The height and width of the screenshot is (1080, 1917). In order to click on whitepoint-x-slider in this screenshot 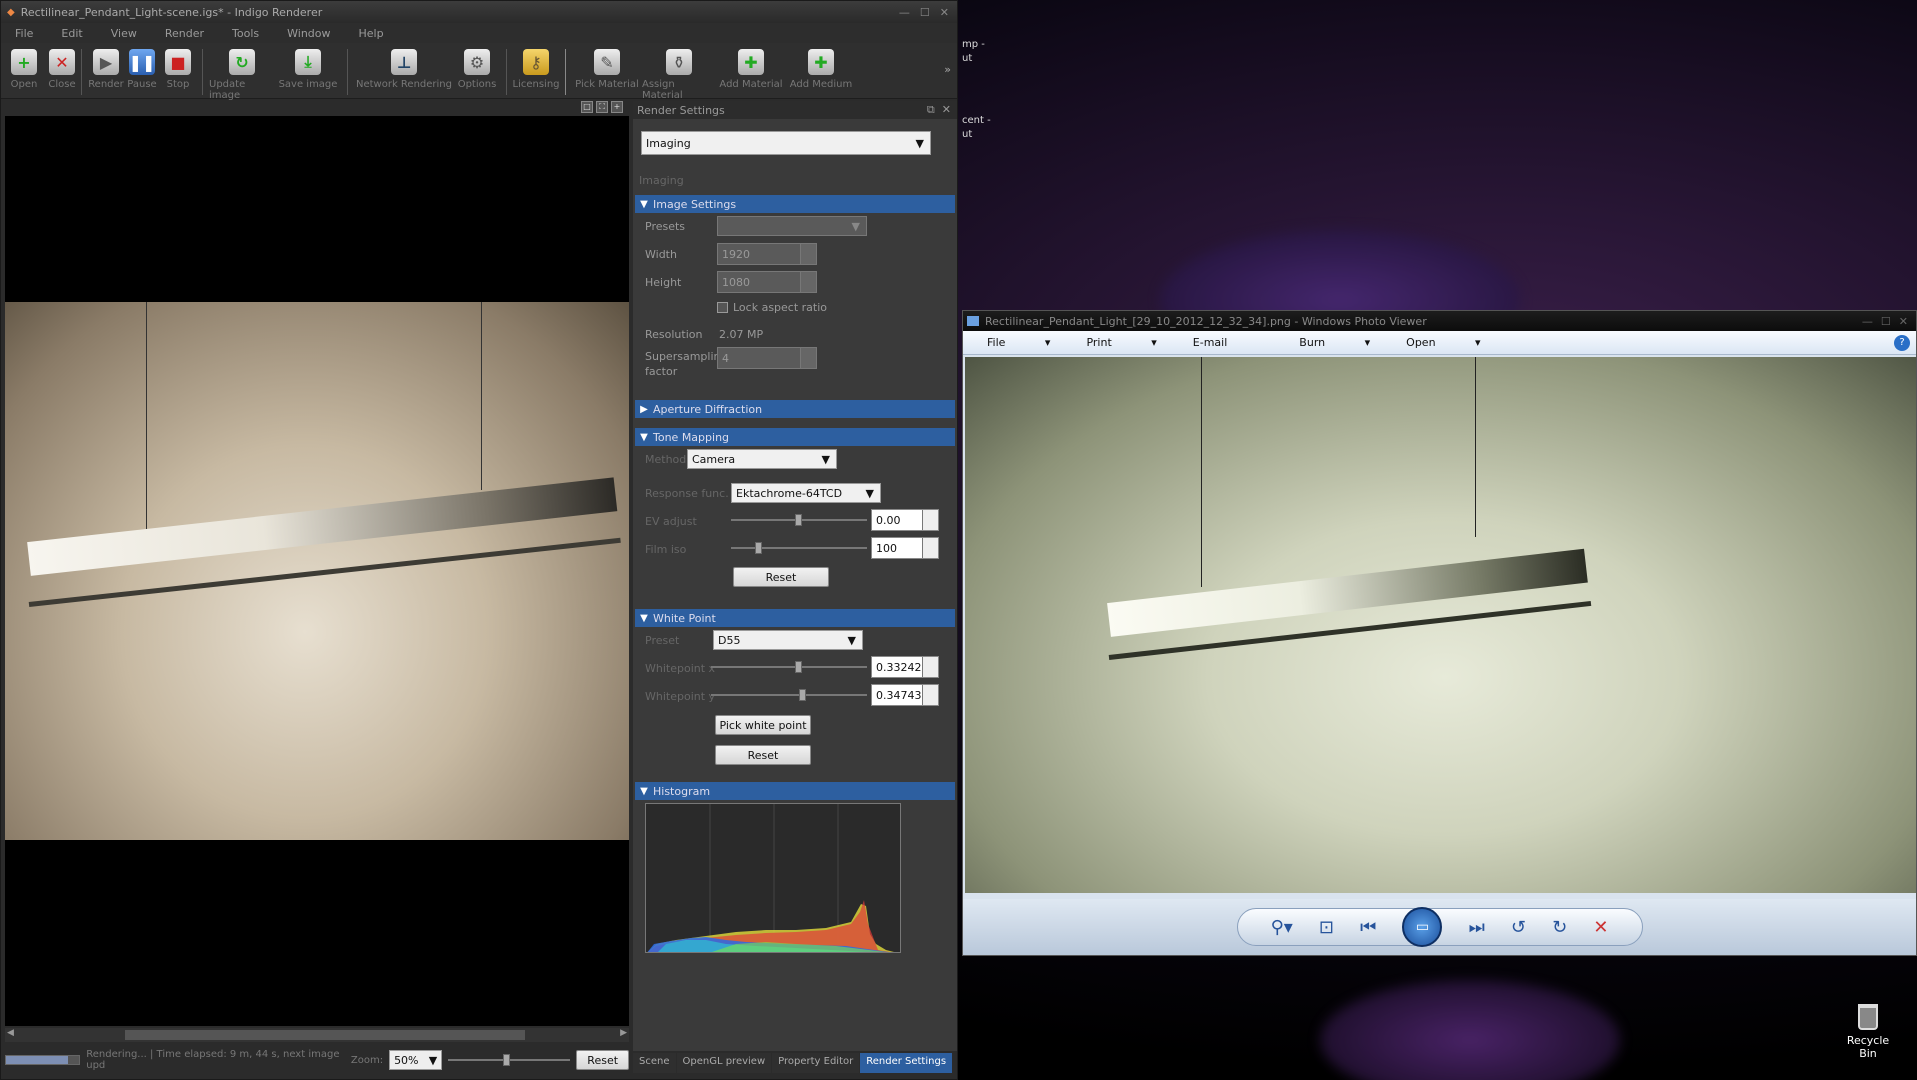, I will do `click(789, 667)`.